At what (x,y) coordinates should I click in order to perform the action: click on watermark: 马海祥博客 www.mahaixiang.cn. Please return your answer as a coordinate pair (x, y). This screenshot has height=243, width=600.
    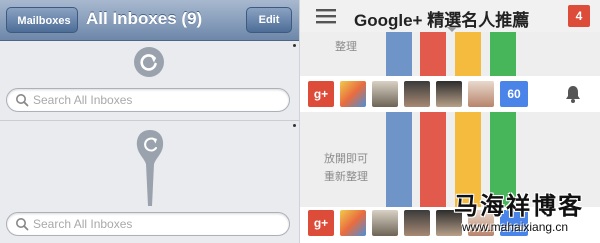
    Looking at the image, I should click on (525, 214).